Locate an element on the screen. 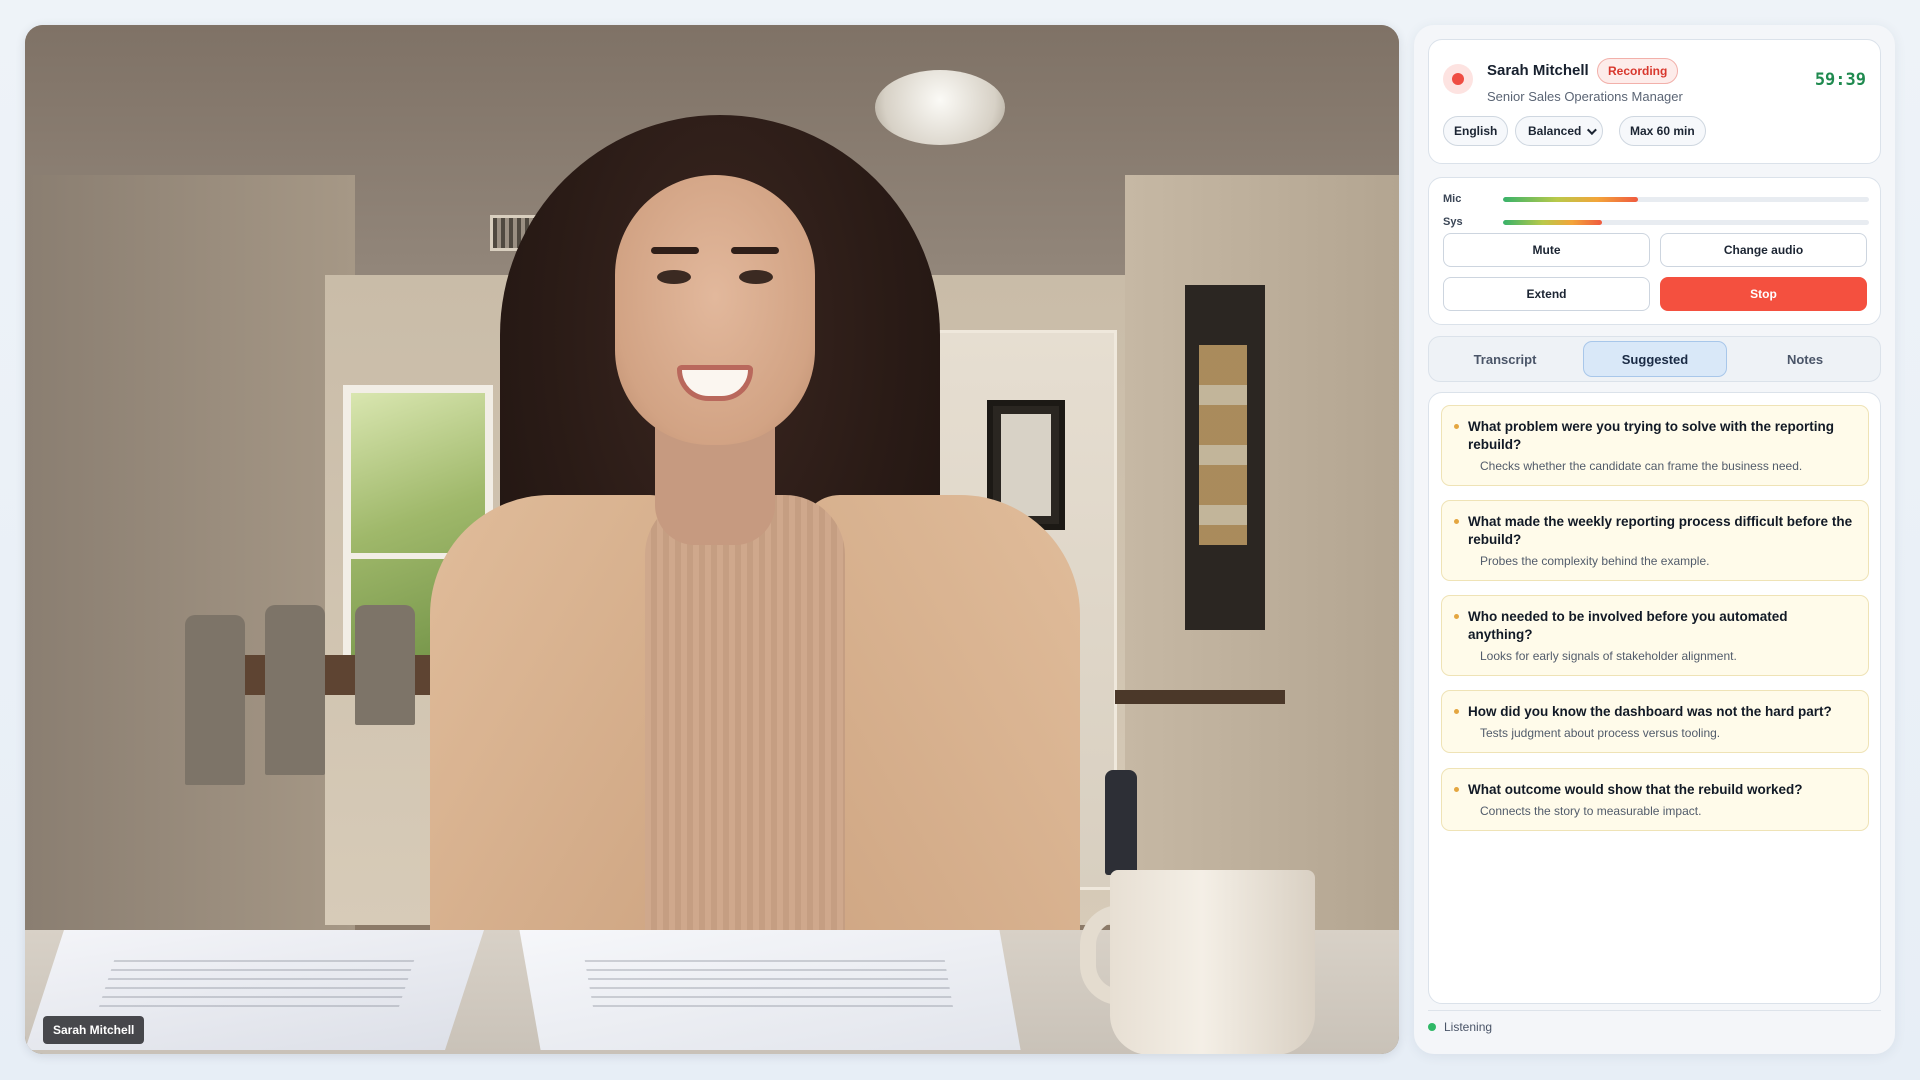  stop-button: Stop is located at coordinates (1763, 294).